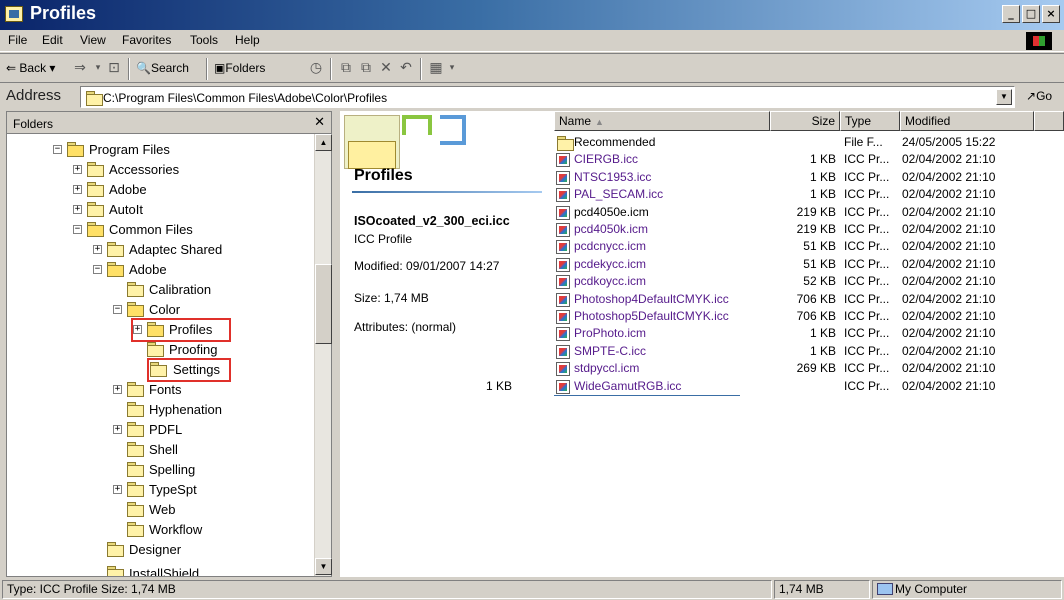 The image size is (1064, 600). What do you see at coordinates (98, 68) in the screenshot?
I see `forward-dropdown-icon: ▾` at bounding box center [98, 68].